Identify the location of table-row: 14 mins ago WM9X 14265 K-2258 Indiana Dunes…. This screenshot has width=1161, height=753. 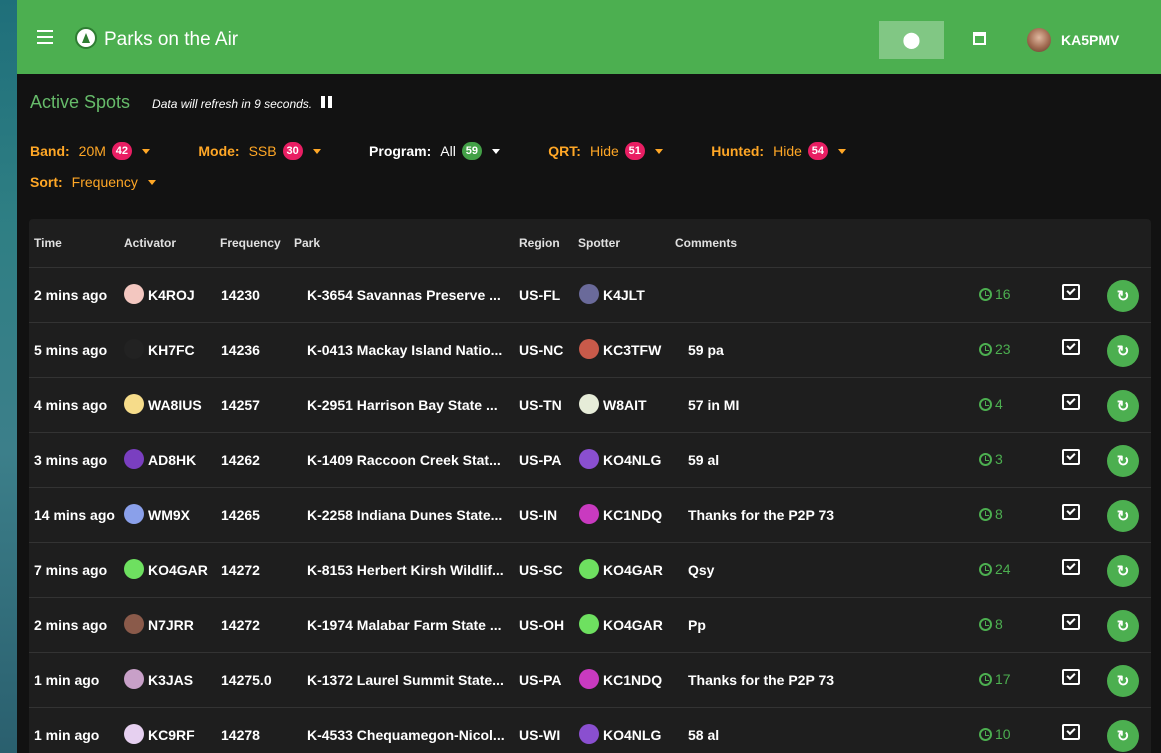
(590, 515).